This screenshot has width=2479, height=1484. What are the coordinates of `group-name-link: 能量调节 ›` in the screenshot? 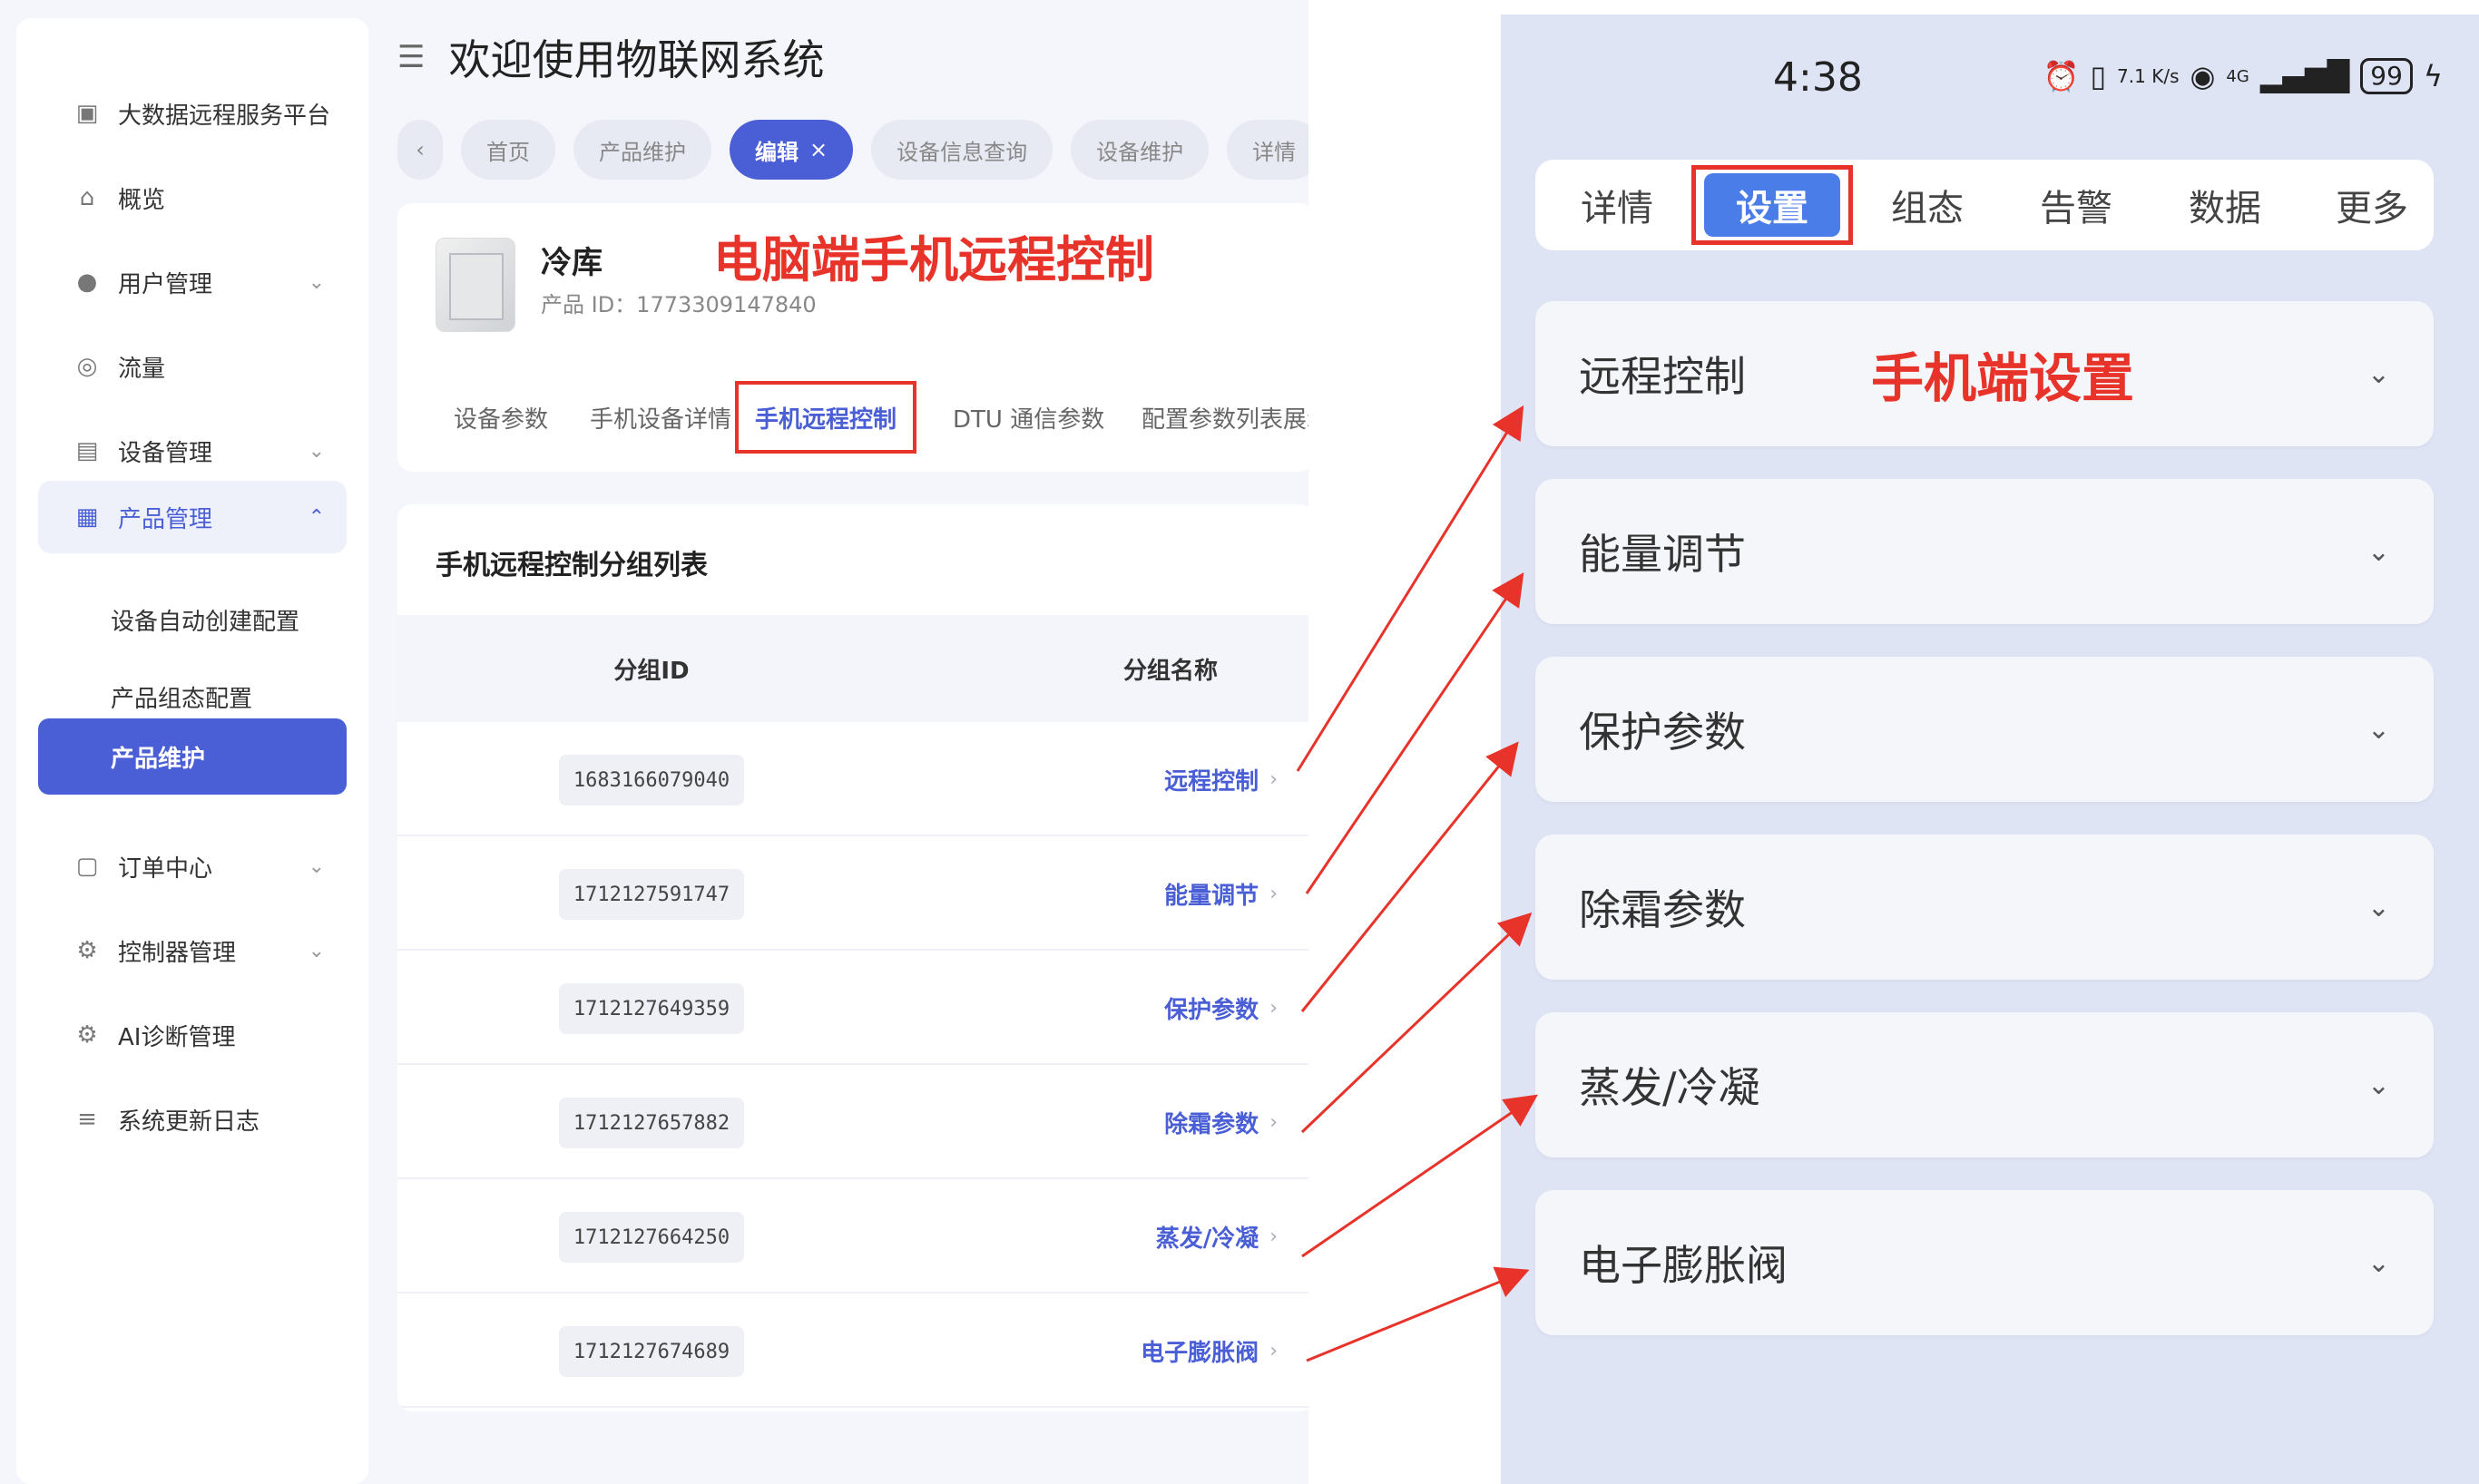 It's located at (1221, 893).